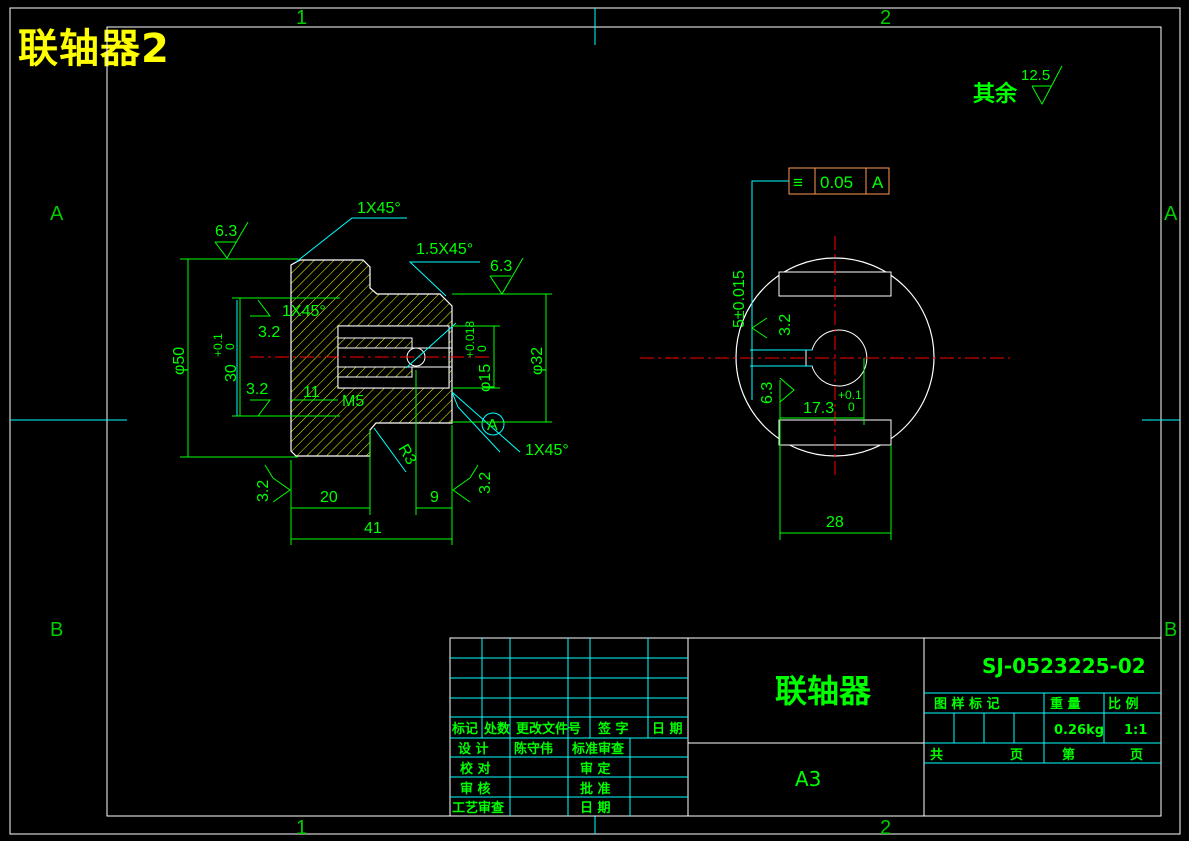 This screenshot has height=841, width=1189. What do you see at coordinates (547, 450) in the screenshot?
I see `chamfer-4: 1X45°` at bounding box center [547, 450].